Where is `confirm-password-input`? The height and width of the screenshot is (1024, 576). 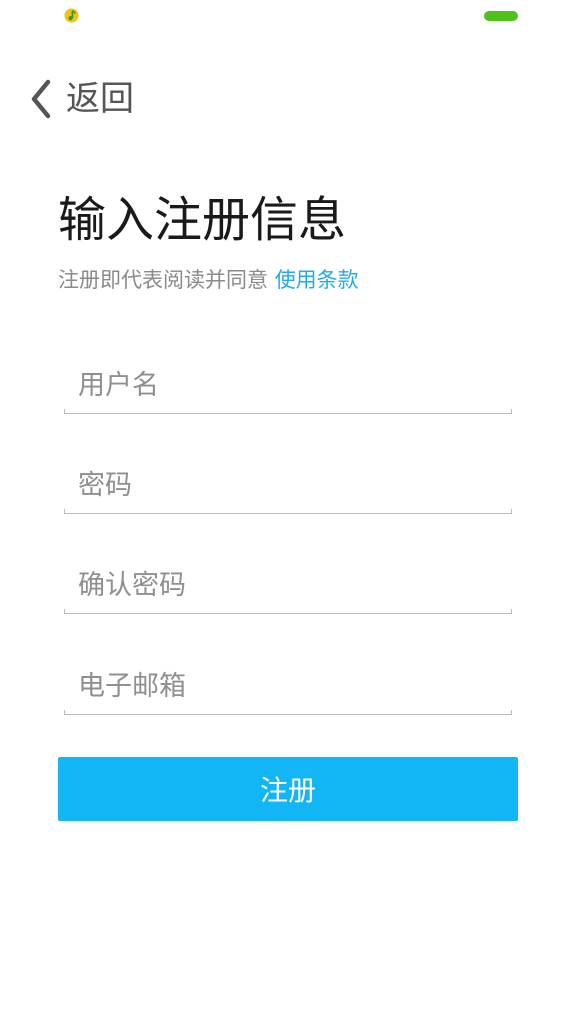 confirm-password-input is located at coordinates (288, 585).